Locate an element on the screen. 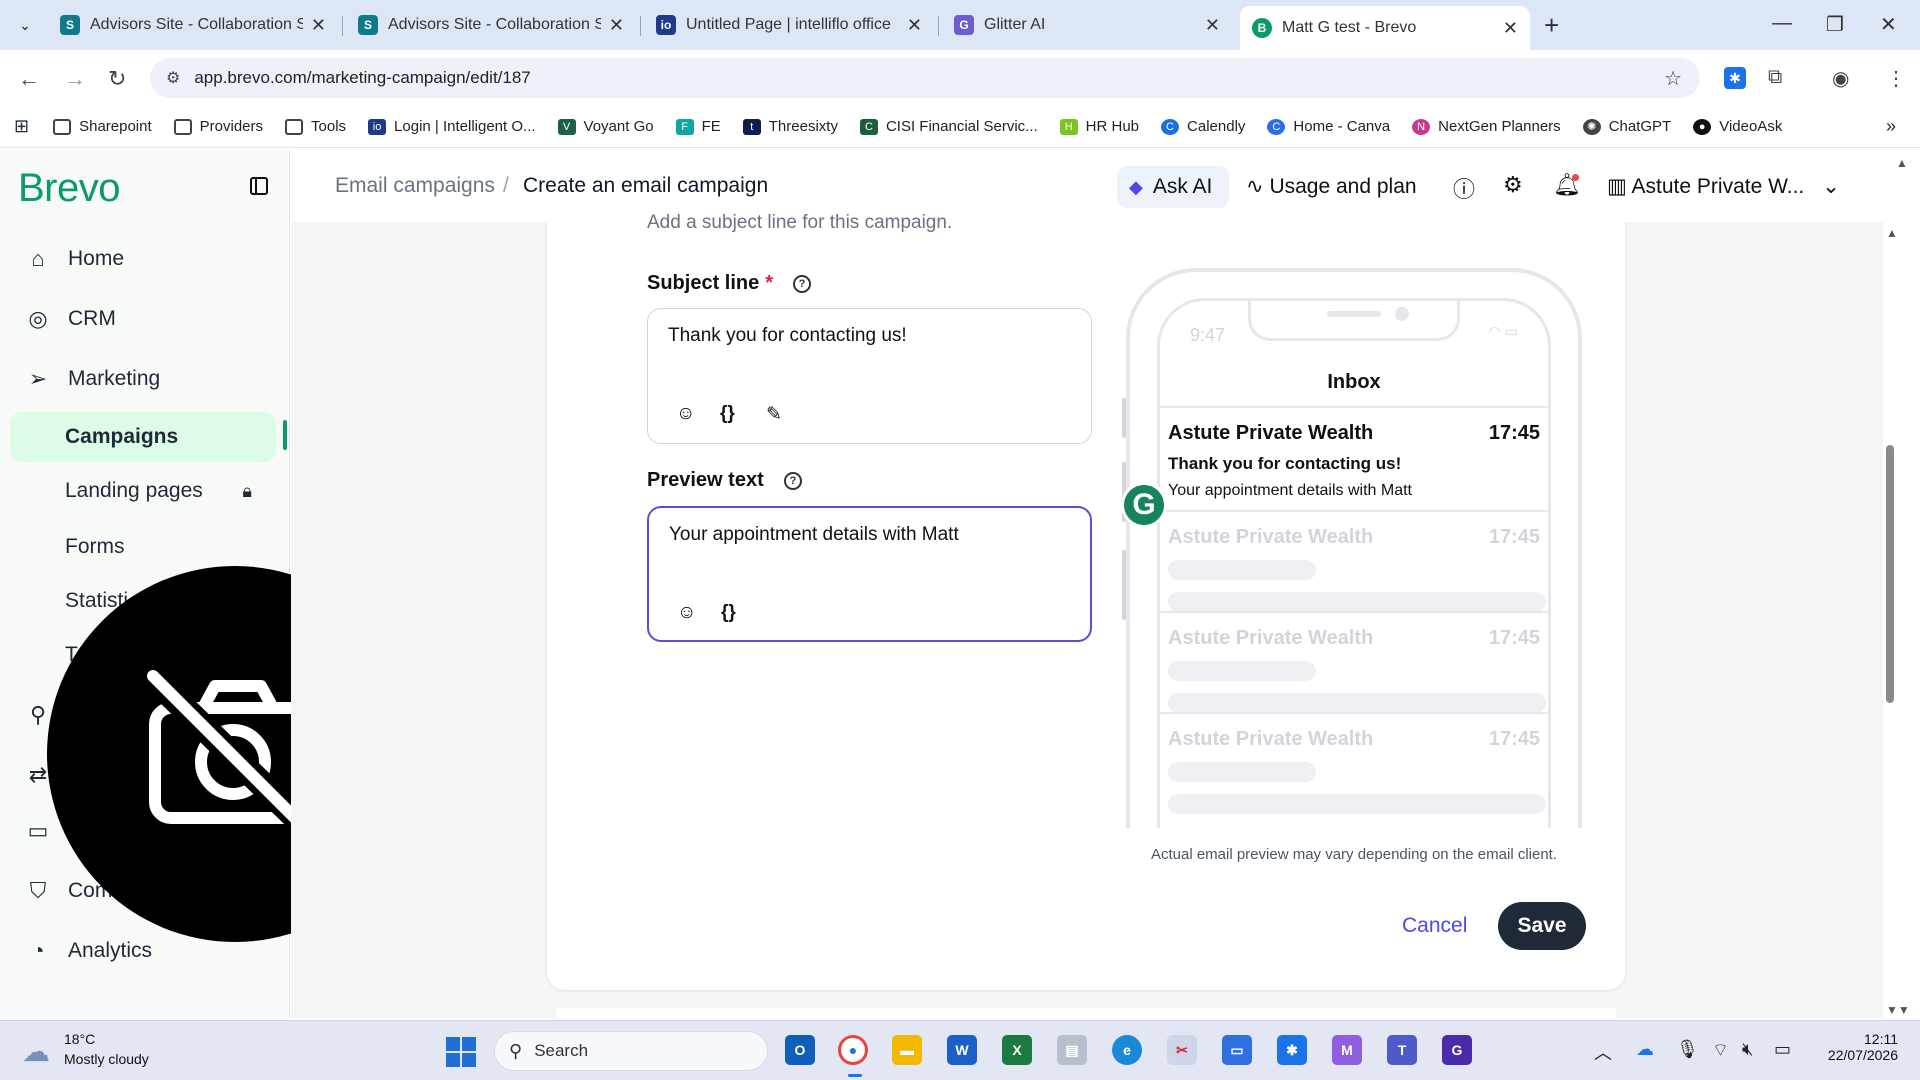  nav-crm: ◎ CRM is located at coordinates (143, 319).